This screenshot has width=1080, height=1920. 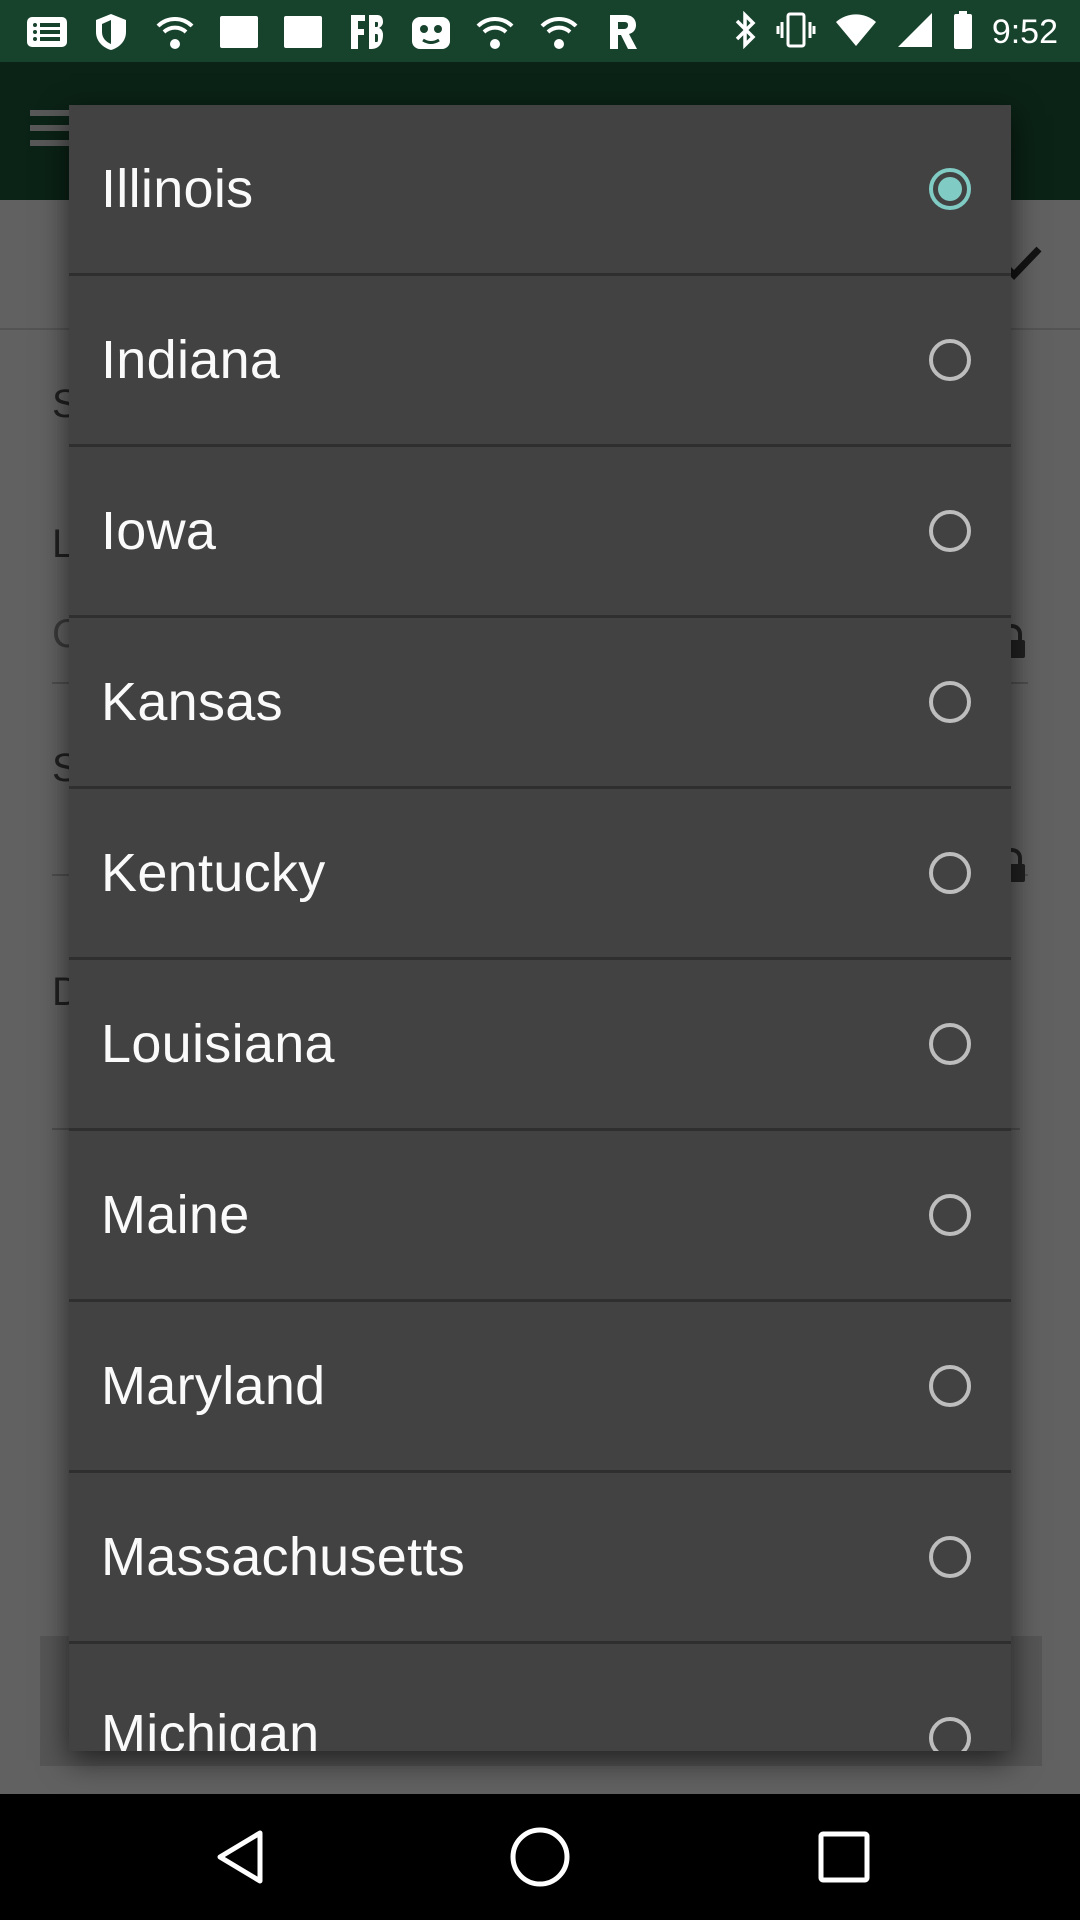 I want to click on navigation-bar, so click(x=540, y=1857).